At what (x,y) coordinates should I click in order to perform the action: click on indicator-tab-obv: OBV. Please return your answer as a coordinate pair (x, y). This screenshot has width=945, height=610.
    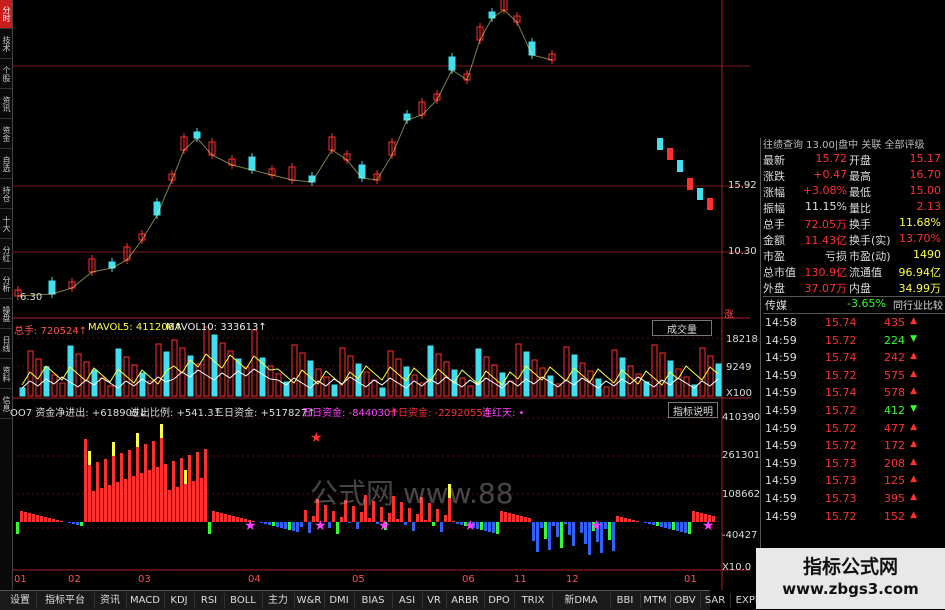
    Looking at the image, I should click on (685, 600).